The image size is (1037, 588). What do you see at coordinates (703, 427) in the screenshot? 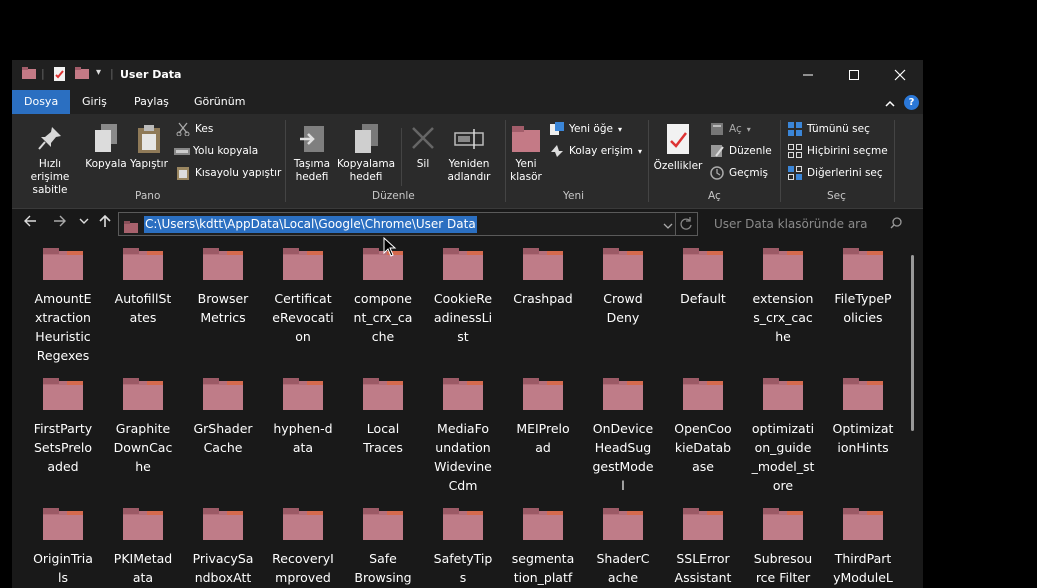
I see `folder-item: OpenCoo kieDatab ase` at bounding box center [703, 427].